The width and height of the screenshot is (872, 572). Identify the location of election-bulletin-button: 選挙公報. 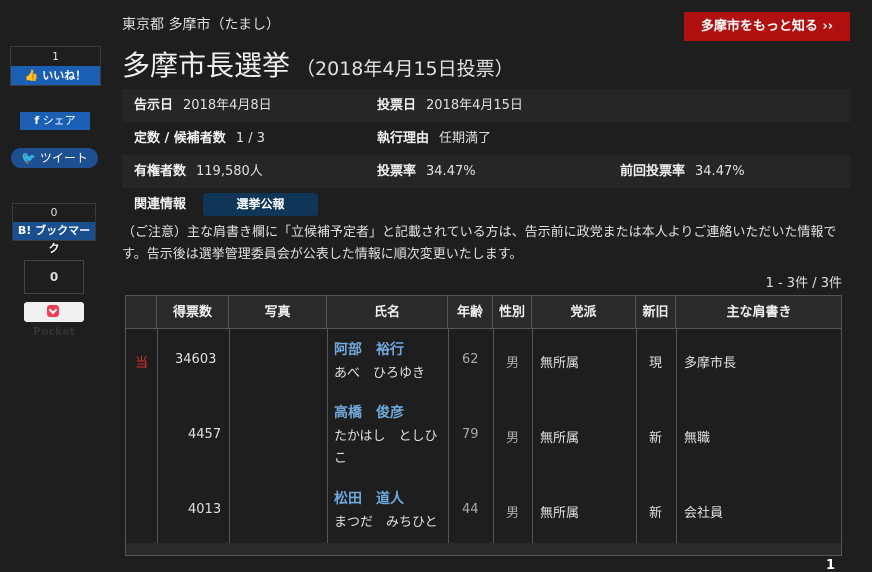
(260, 204).